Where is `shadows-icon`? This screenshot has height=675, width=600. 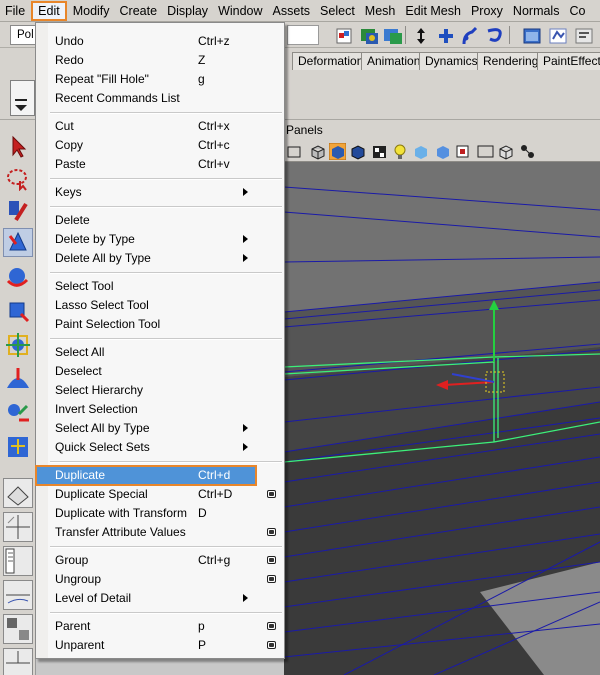
shadows-icon is located at coordinates (420, 151).